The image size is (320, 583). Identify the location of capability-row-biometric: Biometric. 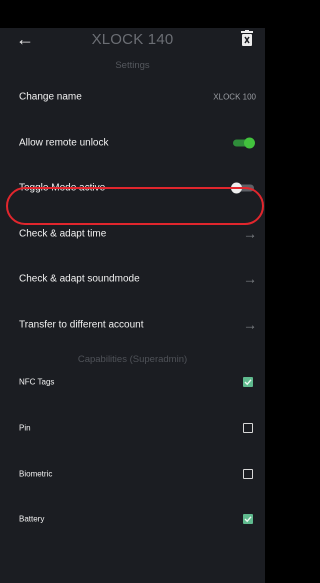
(132, 474).